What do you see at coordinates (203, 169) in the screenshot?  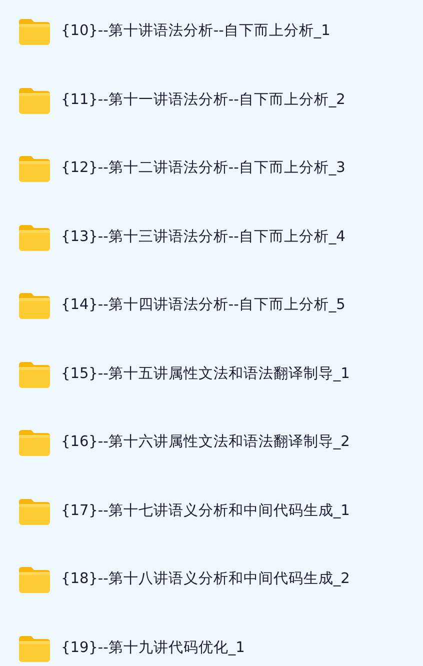 I see `folder-name: {12}--第十二讲语法分析--自下而上分析_3` at bounding box center [203, 169].